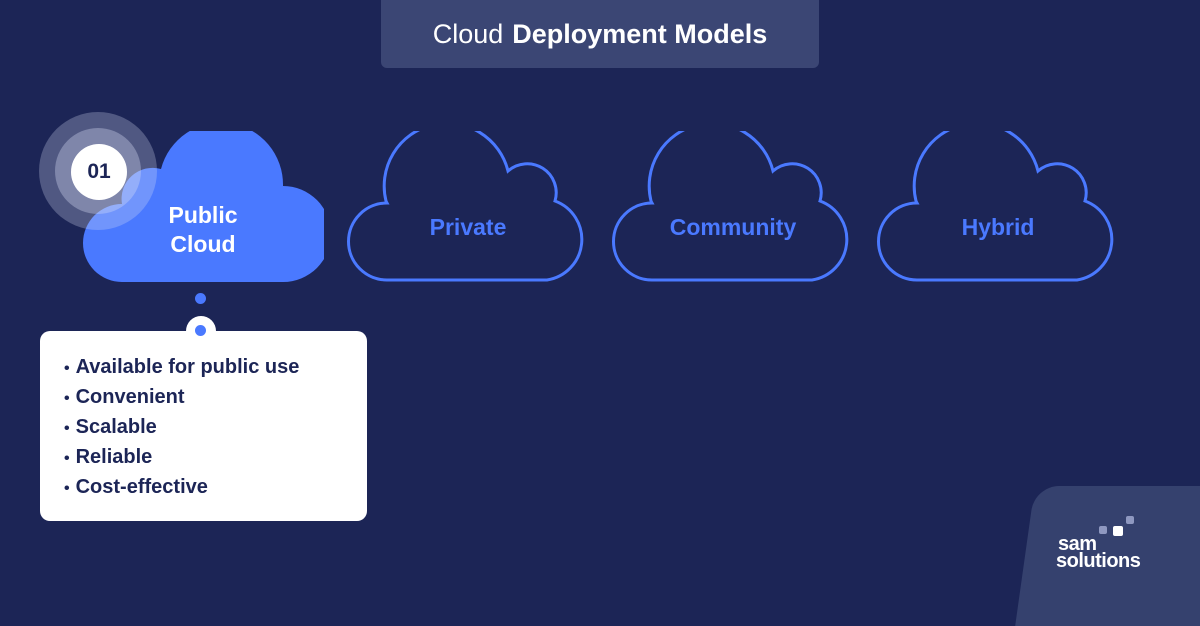 This screenshot has width=1200, height=626. Describe the element at coordinates (640, 33) in the screenshot. I see `title-bold-text: Deployment Models` at that location.